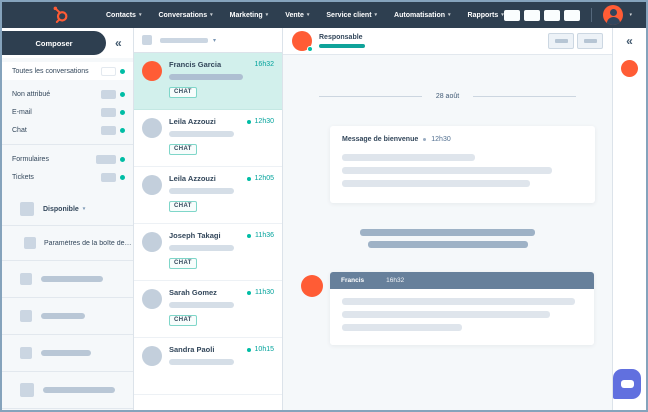 The width and height of the screenshot is (648, 412). Describe the element at coordinates (67, 177) in the screenshot. I see `filter-tickets: Tickets` at that location.